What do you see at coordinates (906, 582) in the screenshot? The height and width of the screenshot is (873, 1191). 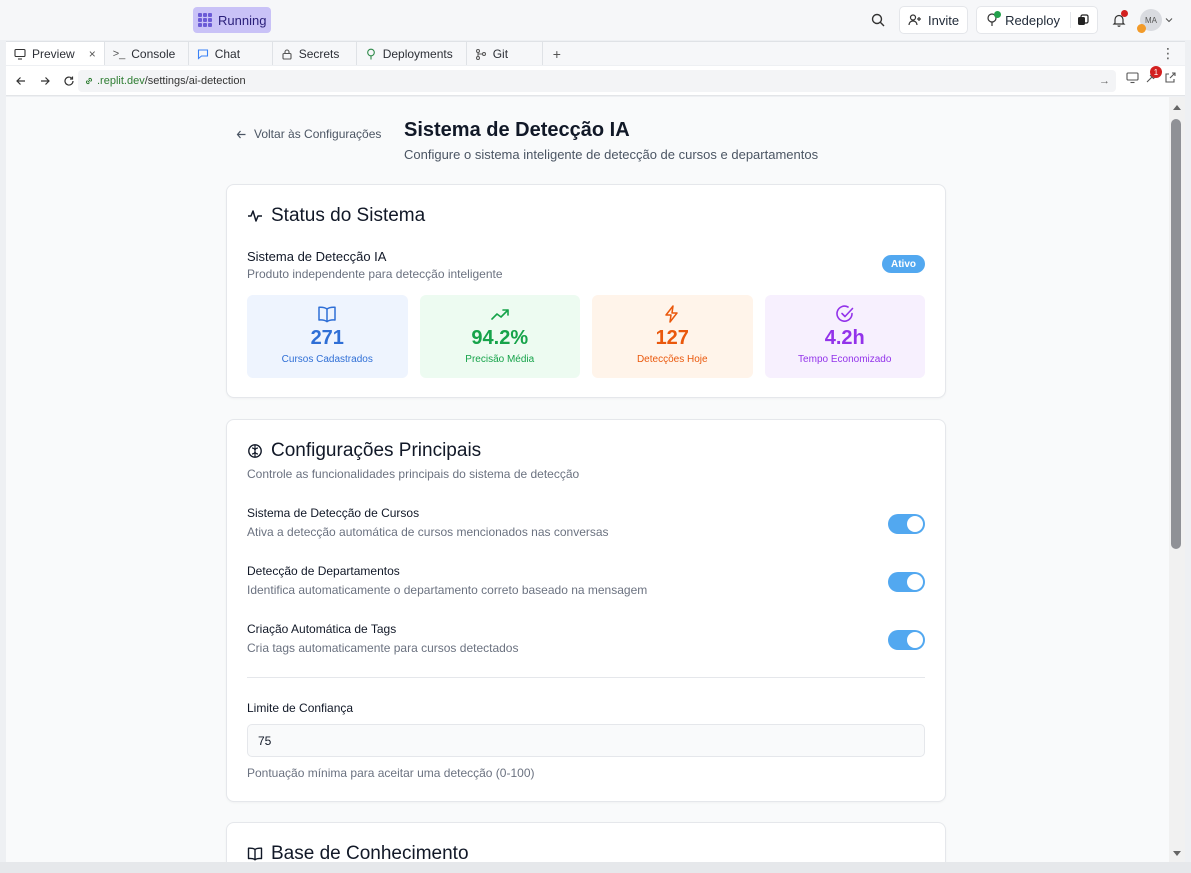 I see `department-detection-toggle` at bounding box center [906, 582].